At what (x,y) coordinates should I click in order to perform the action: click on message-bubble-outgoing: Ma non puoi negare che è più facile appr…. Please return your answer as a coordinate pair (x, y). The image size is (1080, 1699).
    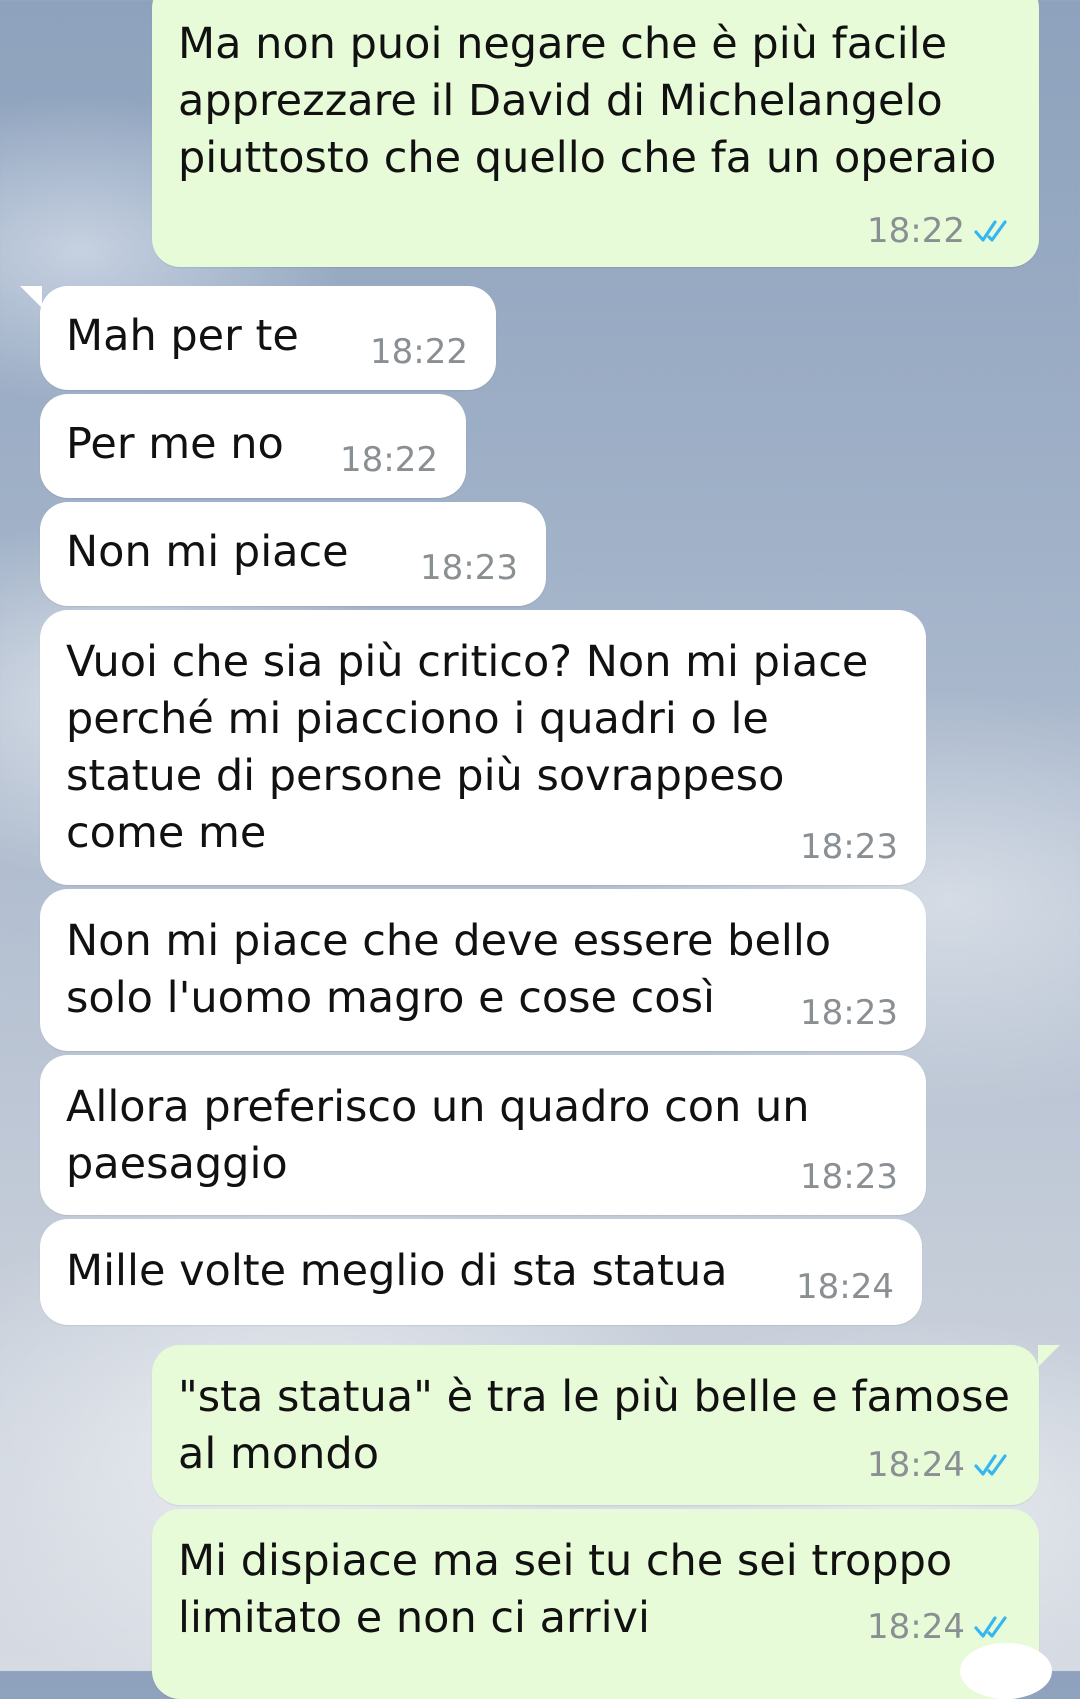
    Looking at the image, I should click on (595, 133).